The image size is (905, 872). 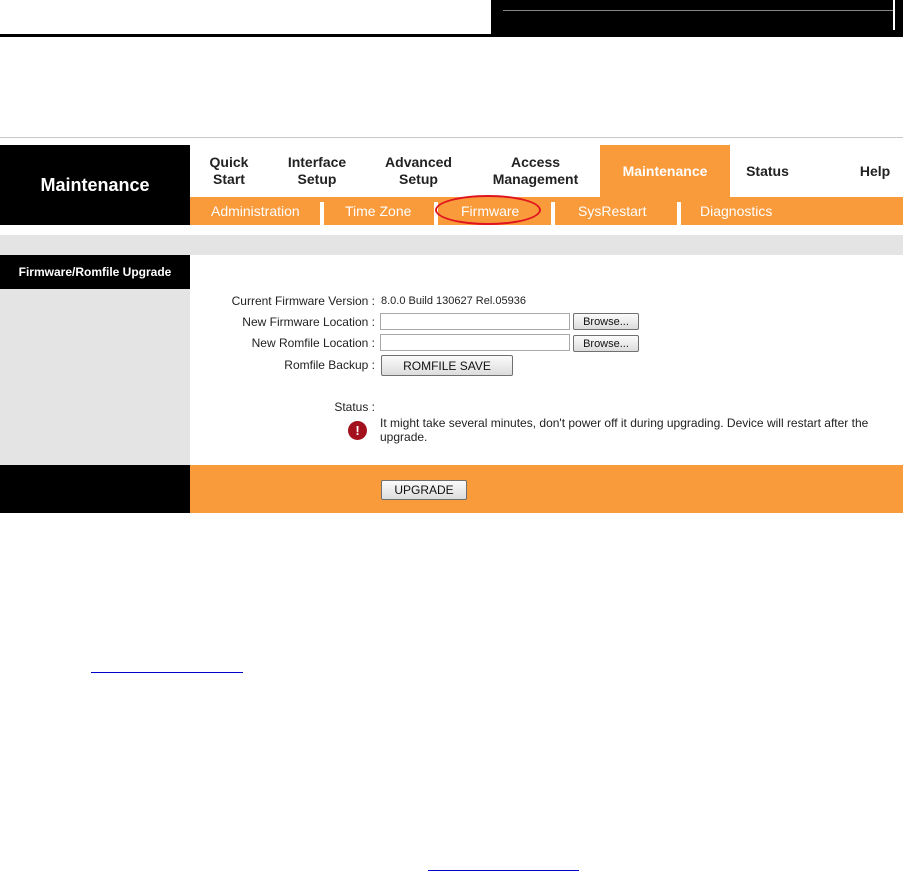 What do you see at coordinates (698, 10) in the screenshot?
I see `document-header-line` at bounding box center [698, 10].